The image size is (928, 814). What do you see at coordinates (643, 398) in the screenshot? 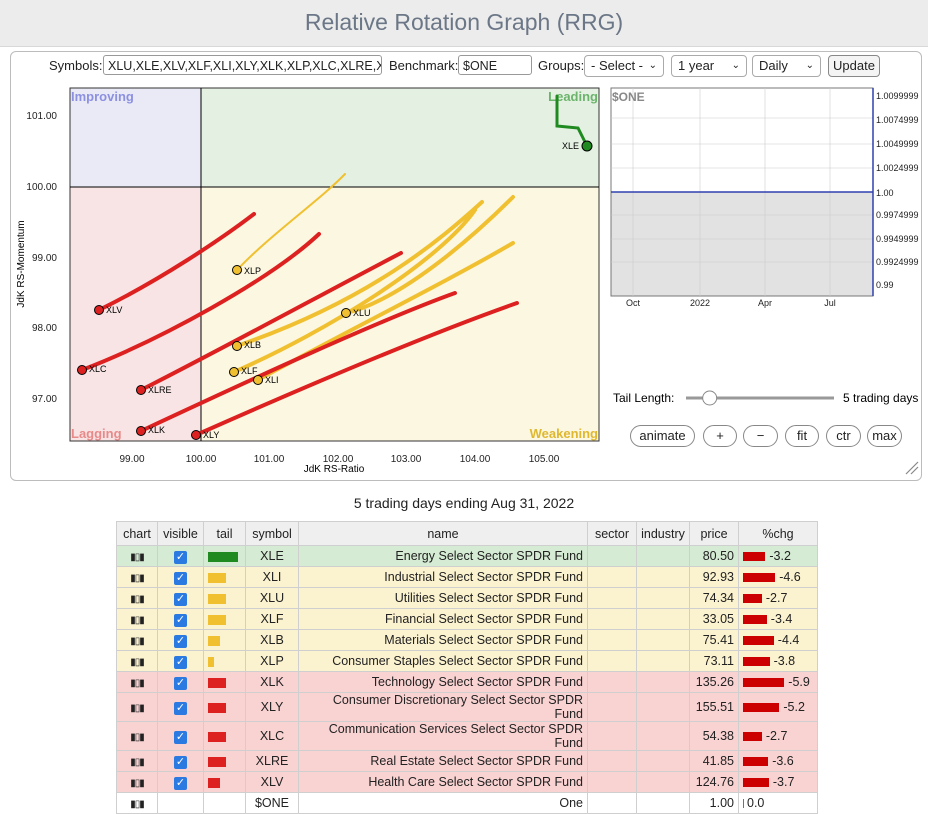
I see `tail-length-label: Tail Length:` at bounding box center [643, 398].